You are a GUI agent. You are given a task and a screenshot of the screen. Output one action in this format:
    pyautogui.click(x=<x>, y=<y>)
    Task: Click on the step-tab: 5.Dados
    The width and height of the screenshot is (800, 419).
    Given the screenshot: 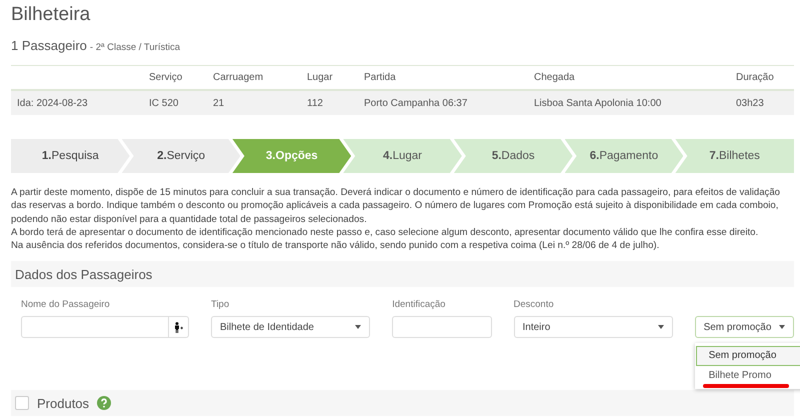 What is the action you would take?
    pyautogui.click(x=513, y=156)
    